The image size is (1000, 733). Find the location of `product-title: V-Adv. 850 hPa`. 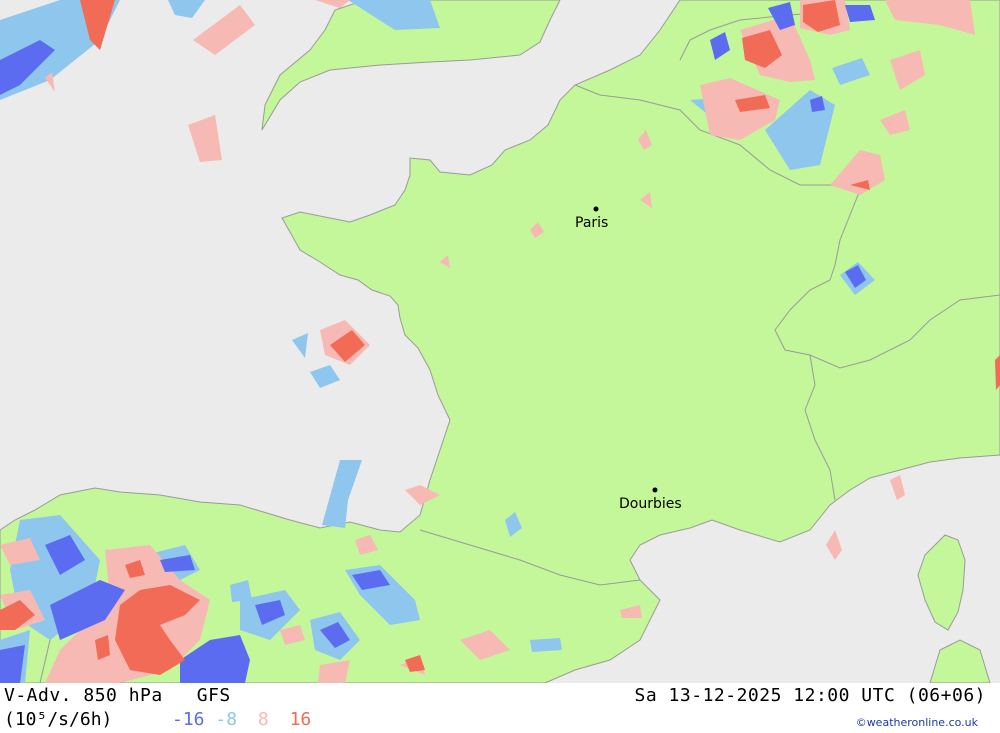

product-title: V-Adv. 850 hPa is located at coordinates (83, 695).